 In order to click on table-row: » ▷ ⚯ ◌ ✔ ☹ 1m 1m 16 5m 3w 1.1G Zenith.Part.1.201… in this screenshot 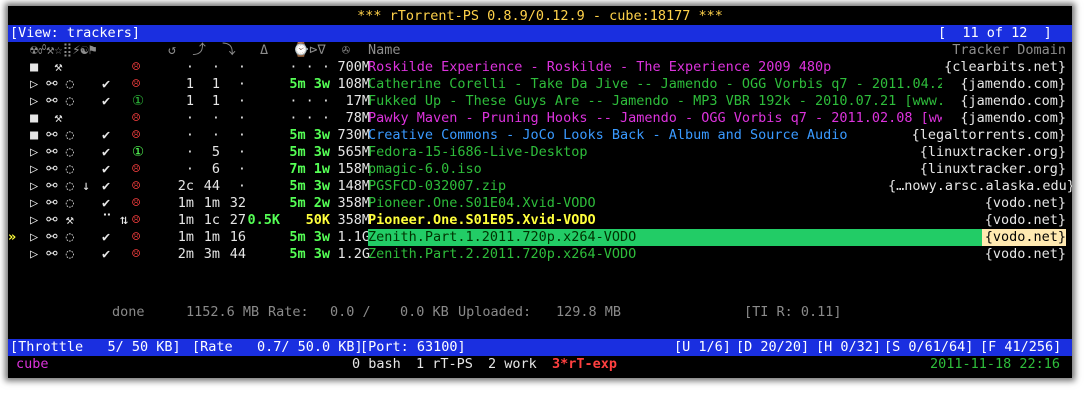, I will do `click(540, 237)`.